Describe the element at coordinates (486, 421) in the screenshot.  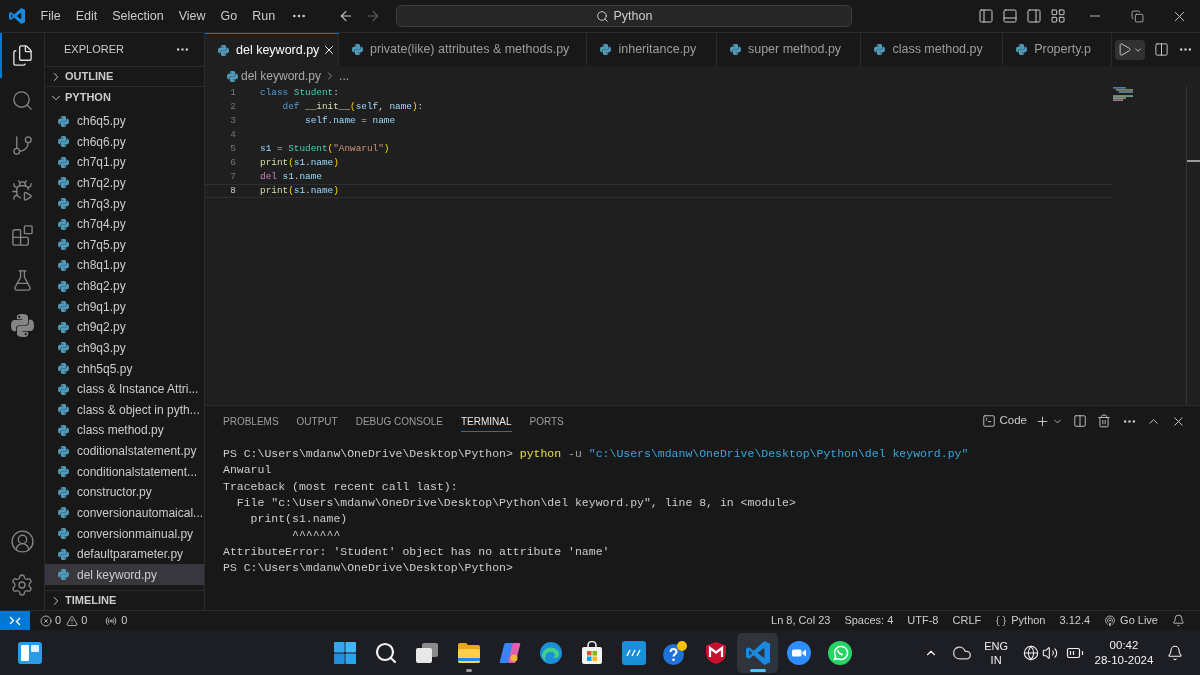
I see `panel-tab: TERMINAL` at that location.